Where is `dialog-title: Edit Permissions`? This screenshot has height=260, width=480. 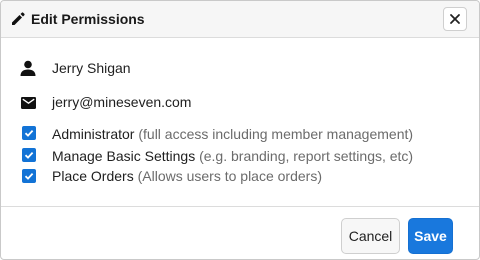 dialog-title: Edit Permissions is located at coordinates (88, 19).